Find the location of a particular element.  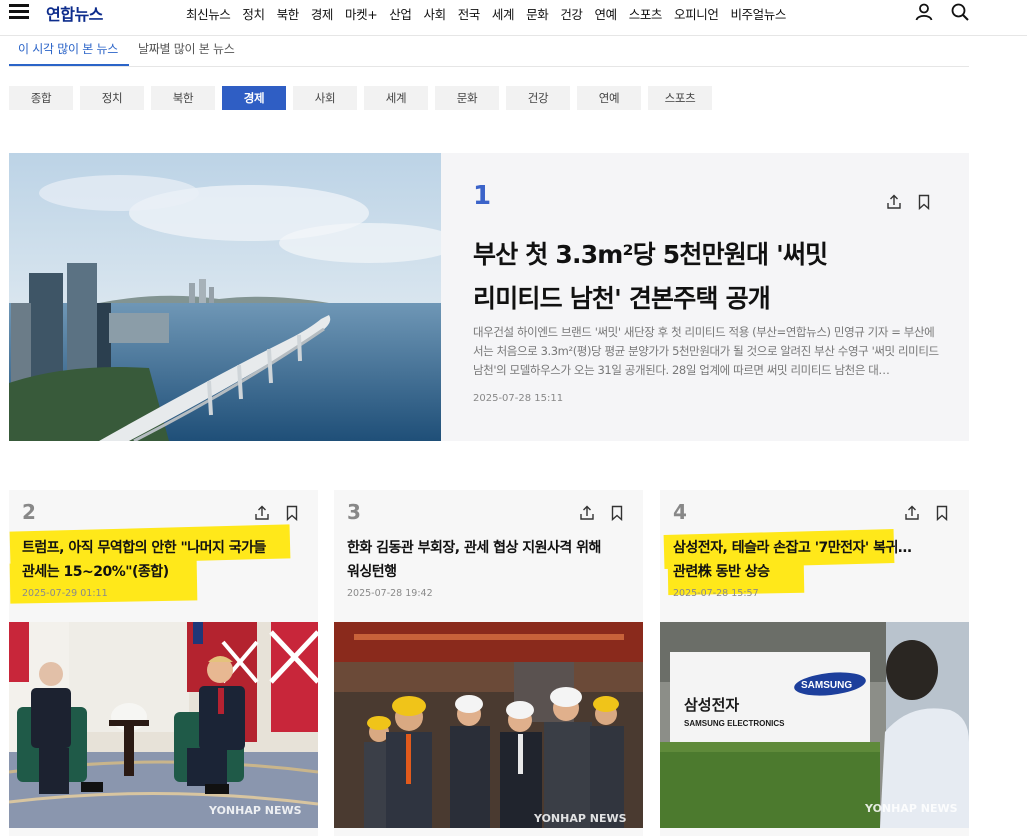

article-title: 한화 김동관 부회장, 관세 협상 지원사격 위해 워싱턴행 is located at coordinates (487, 560).